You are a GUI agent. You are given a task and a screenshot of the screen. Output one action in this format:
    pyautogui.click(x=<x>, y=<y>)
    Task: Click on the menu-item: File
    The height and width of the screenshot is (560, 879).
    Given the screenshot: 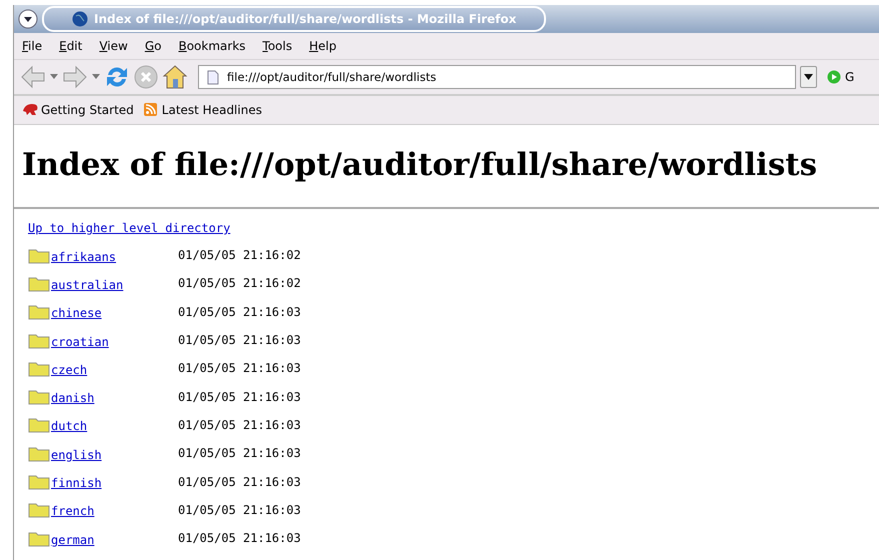 What is the action you would take?
    pyautogui.click(x=32, y=46)
    